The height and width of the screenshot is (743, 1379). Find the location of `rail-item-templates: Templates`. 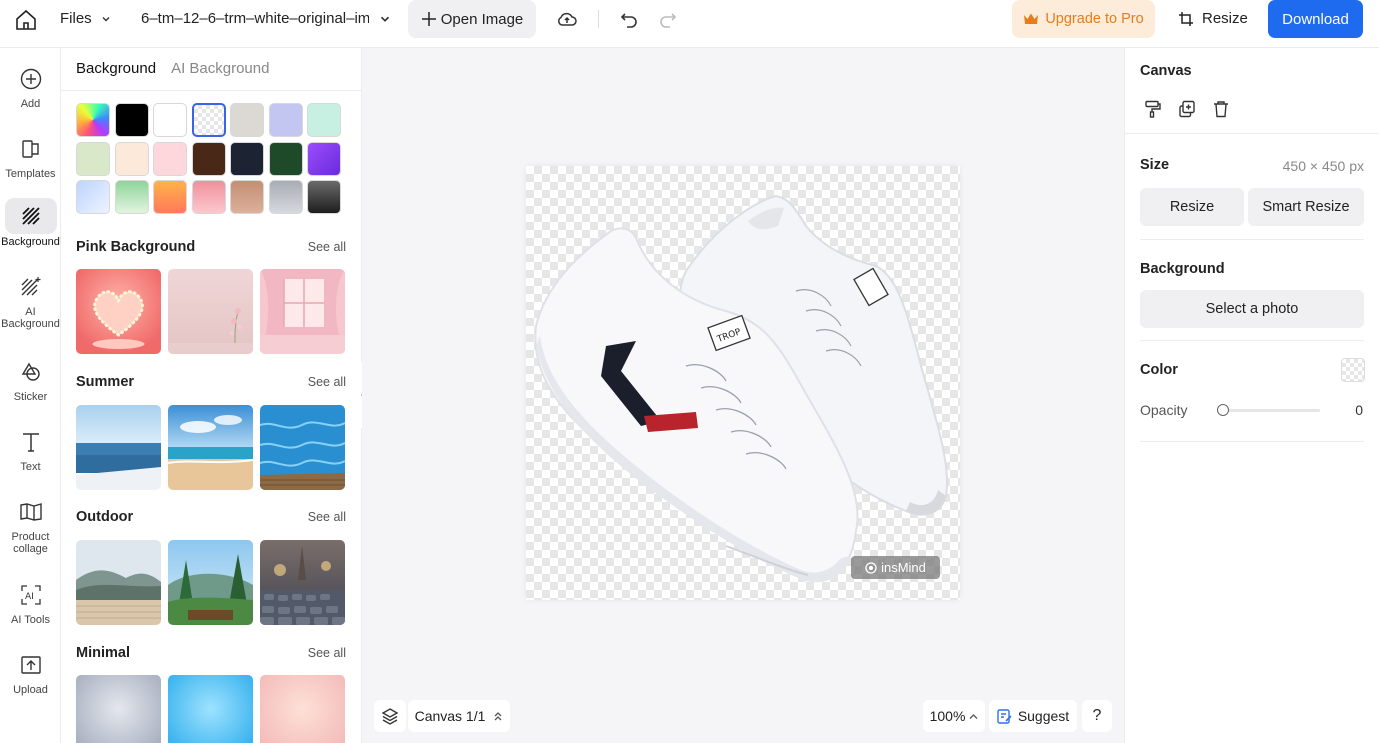

rail-item-templates: Templates is located at coordinates (30, 156).